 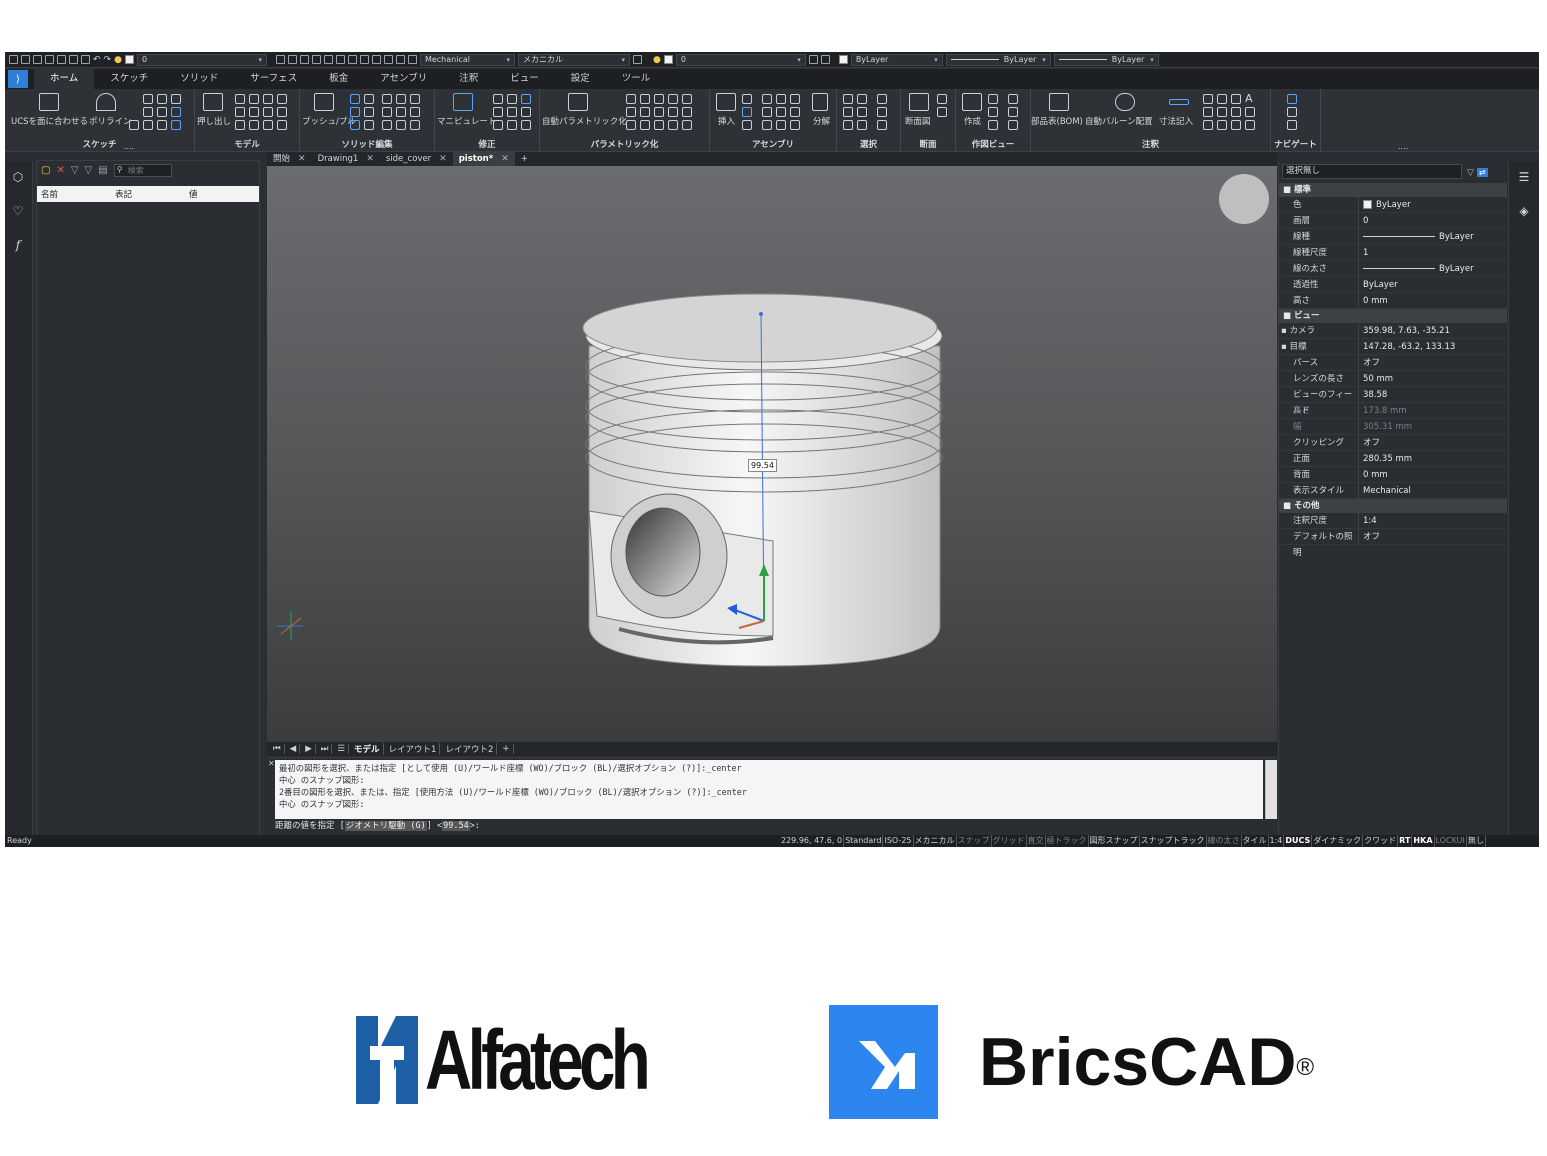 I want to click on status-toggle: 図形スナップ, so click(x=1114, y=841).